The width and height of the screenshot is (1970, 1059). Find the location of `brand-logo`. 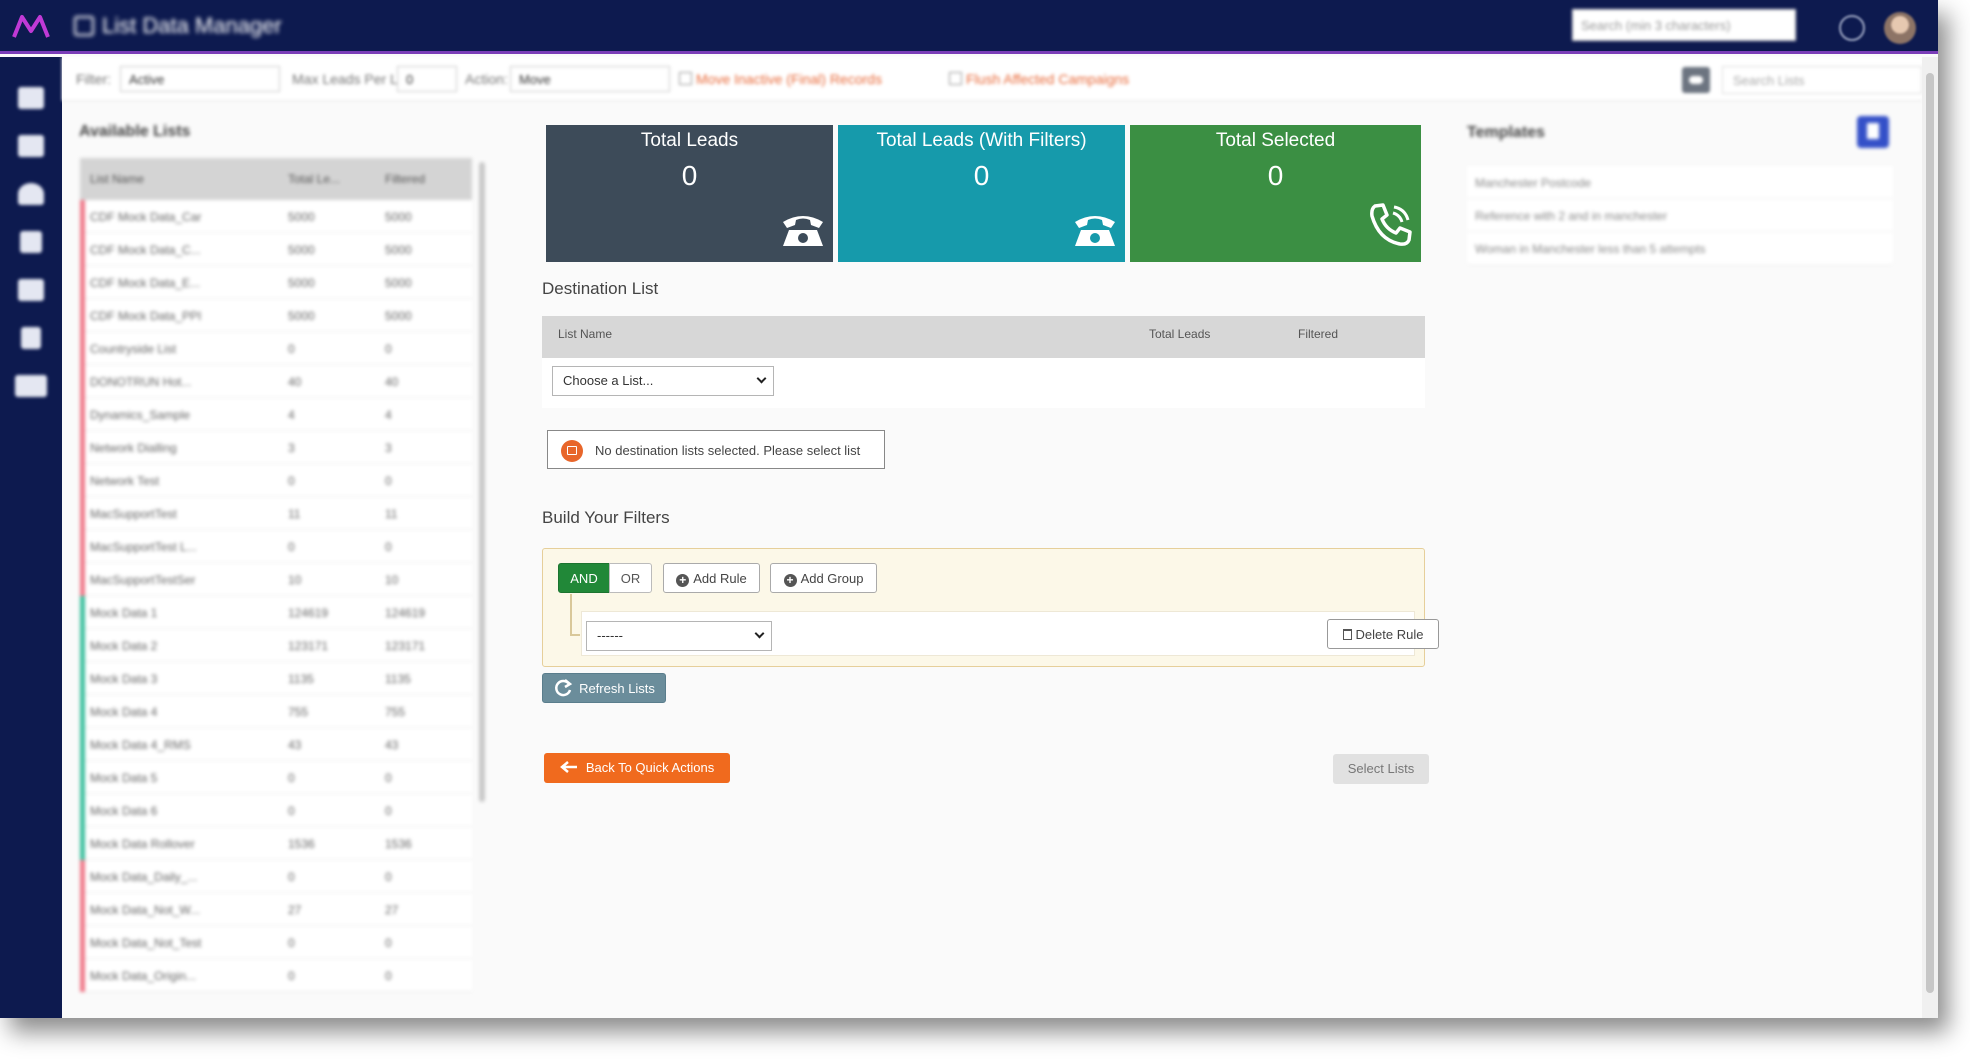

brand-logo is located at coordinates (31, 27).